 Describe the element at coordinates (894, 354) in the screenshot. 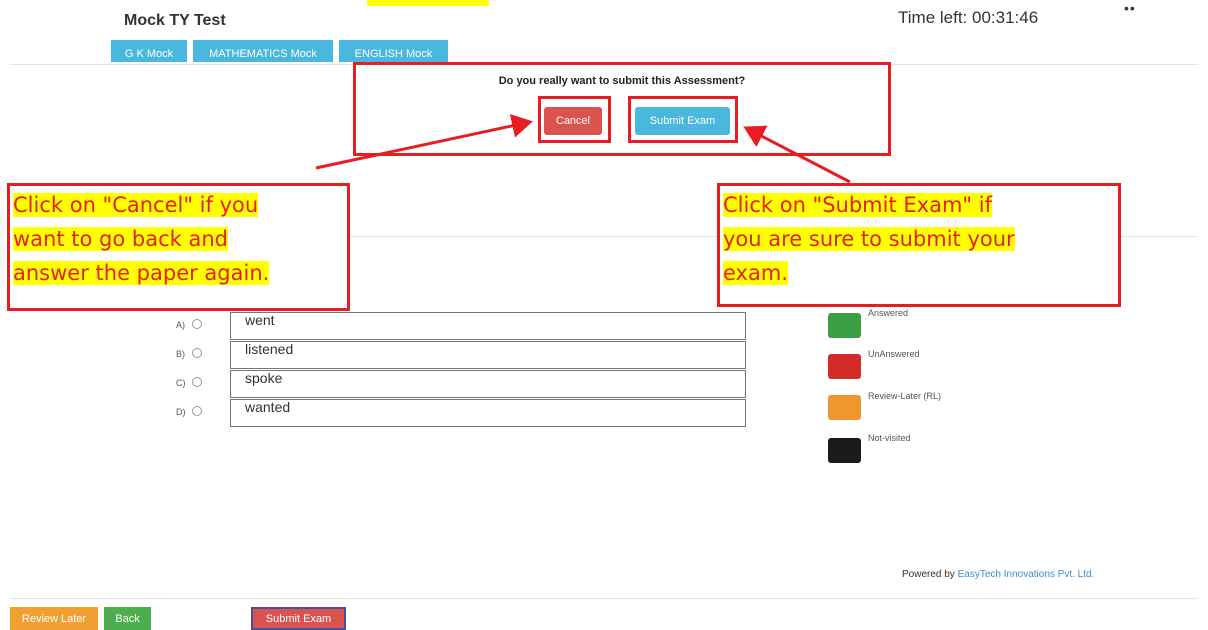

I see `legend-label: UnAnswered` at that location.